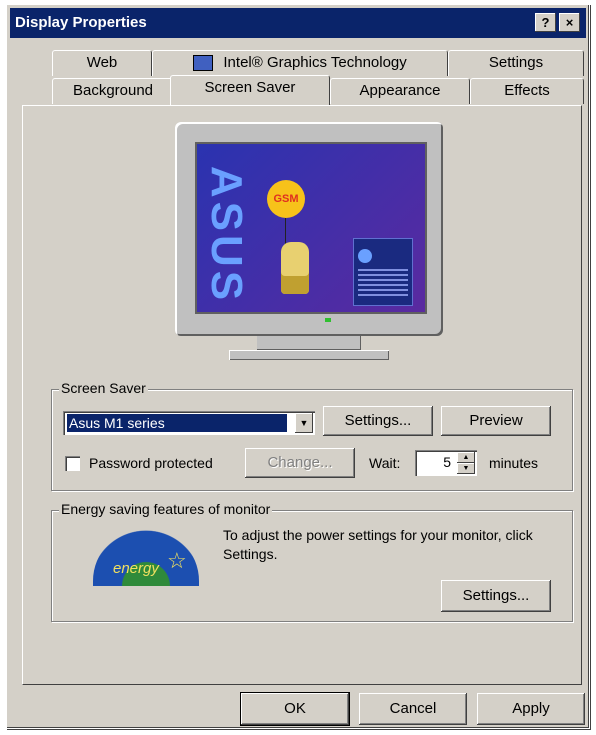 Image resolution: width=596 pixels, height=735 pixels. Describe the element at coordinates (385, 463) in the screenshot. I see `wait-label: Wait:` at that location.